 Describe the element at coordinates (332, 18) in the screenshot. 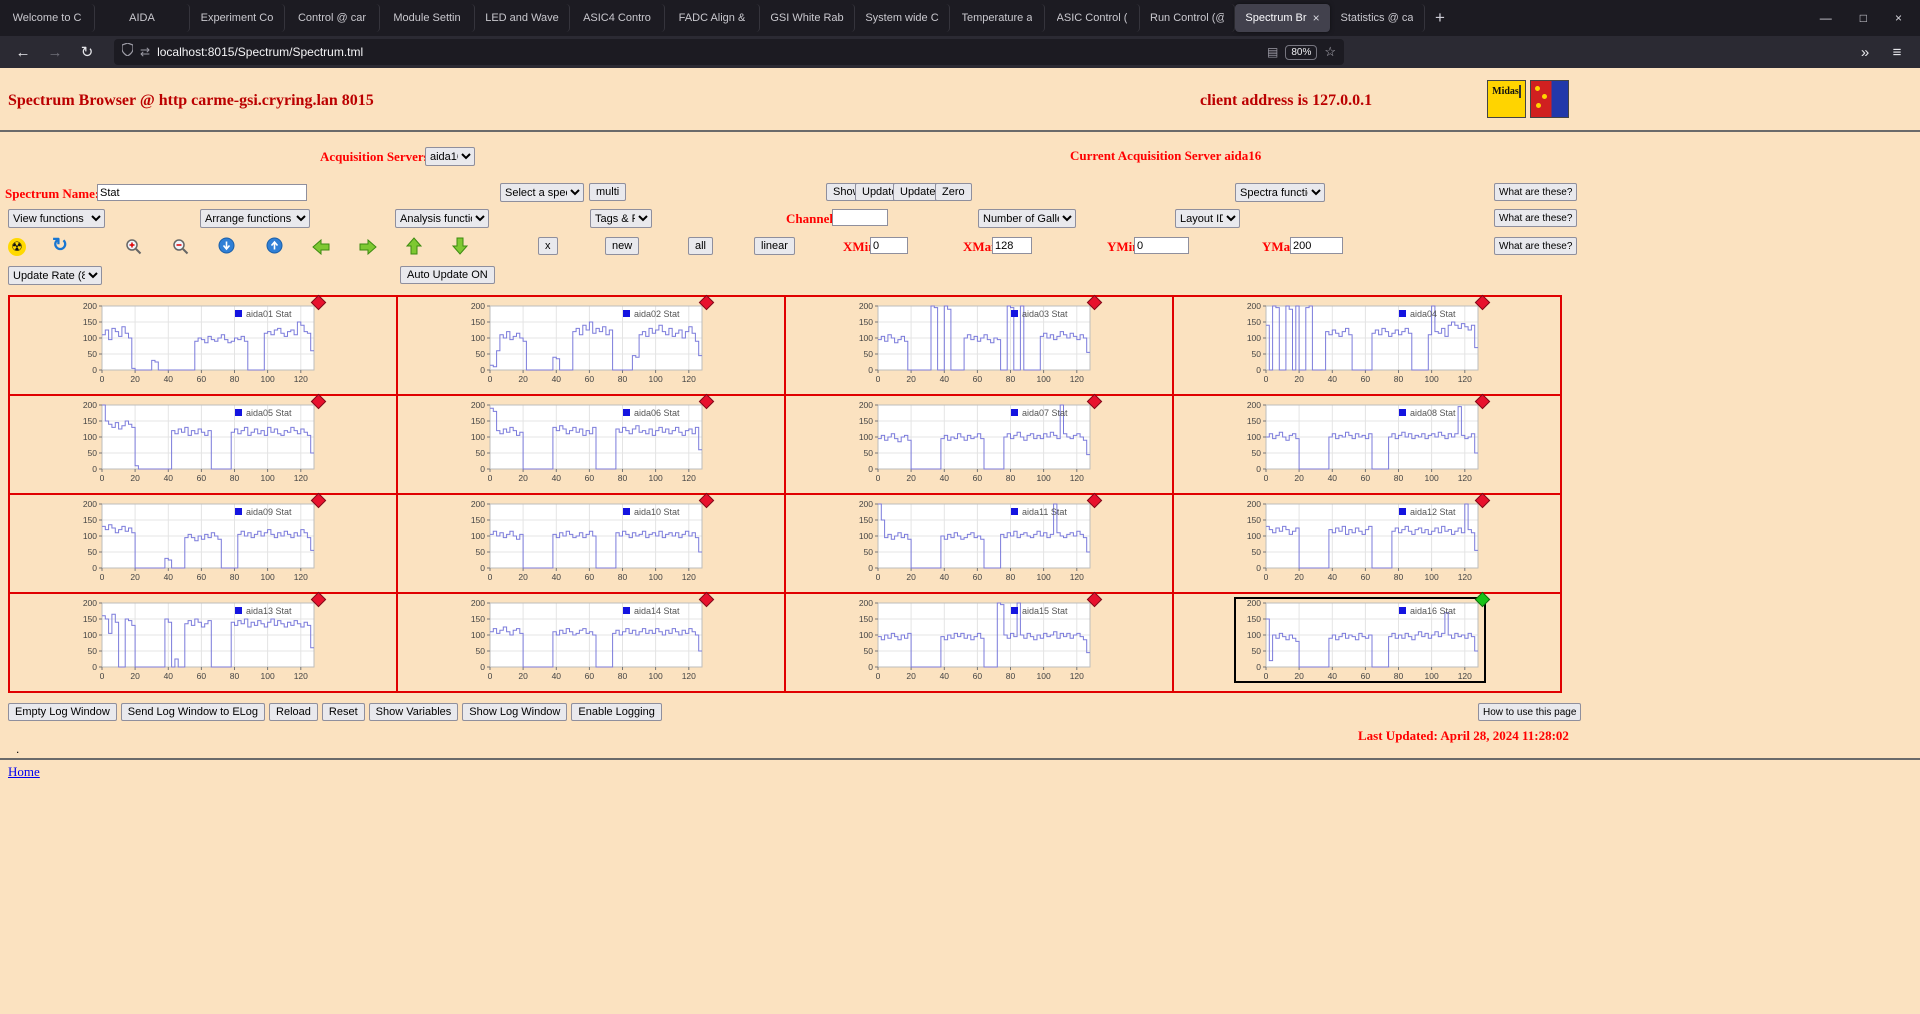

I see `browser-tab: Control @ car` at that location.